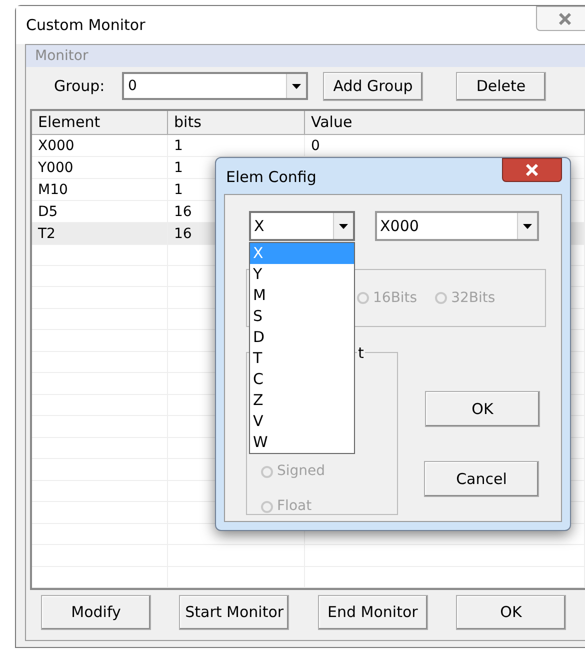  I want to click on window-title: Custom Monitor, so click(86, 25).